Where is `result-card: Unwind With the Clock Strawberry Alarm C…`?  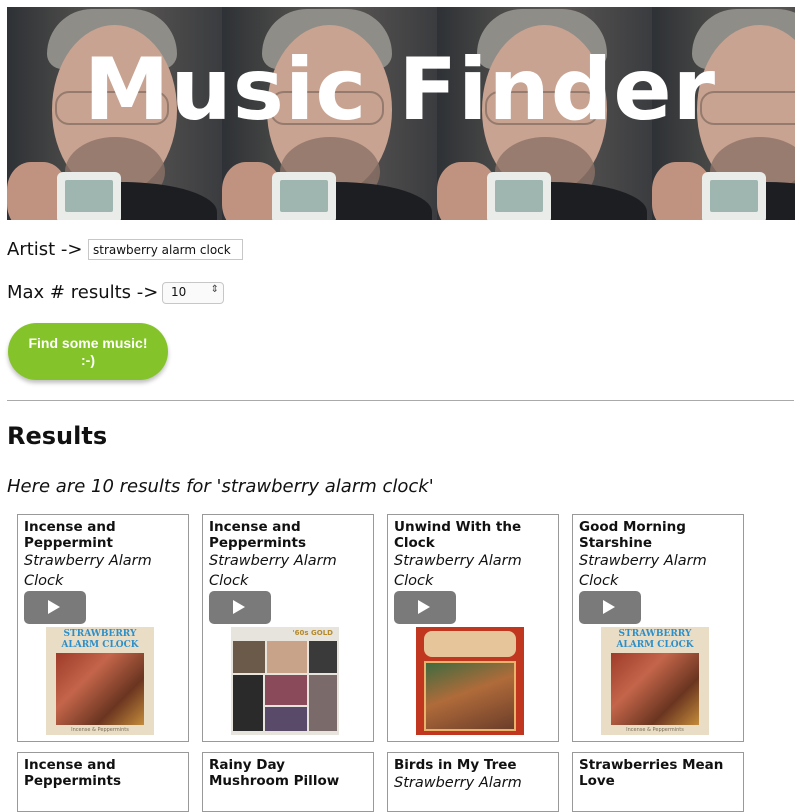
result-card: Unwind With the Clock Strawberry Alarm C… is located at coordinates (473, 628).